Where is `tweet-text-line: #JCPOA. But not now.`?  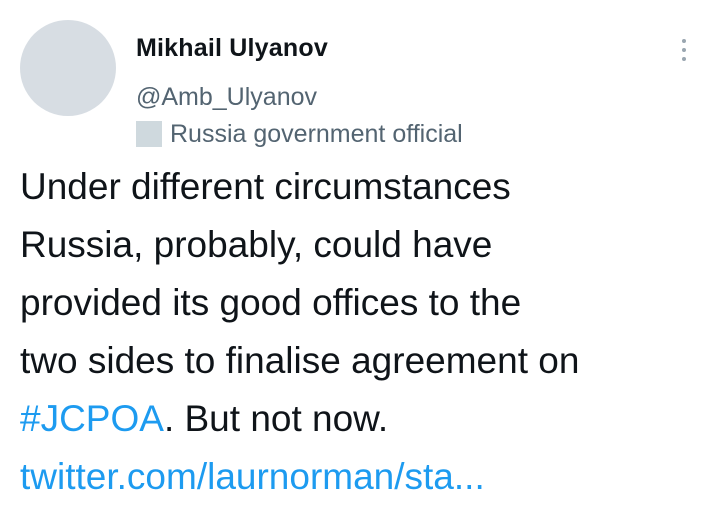 tweet-text-line: #JCPOA. But not now. is located at coordinates (365, 419).